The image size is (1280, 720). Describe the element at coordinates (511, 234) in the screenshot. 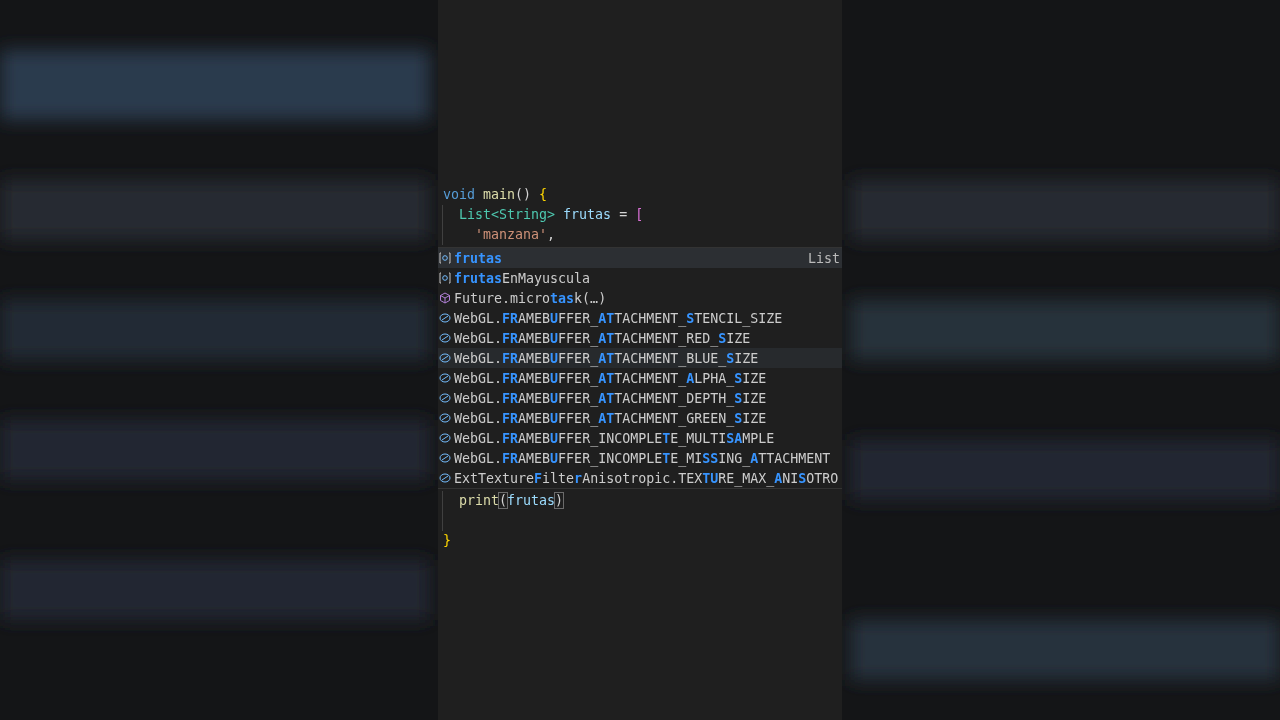

I see `code-token: 'manzana'` at that location.